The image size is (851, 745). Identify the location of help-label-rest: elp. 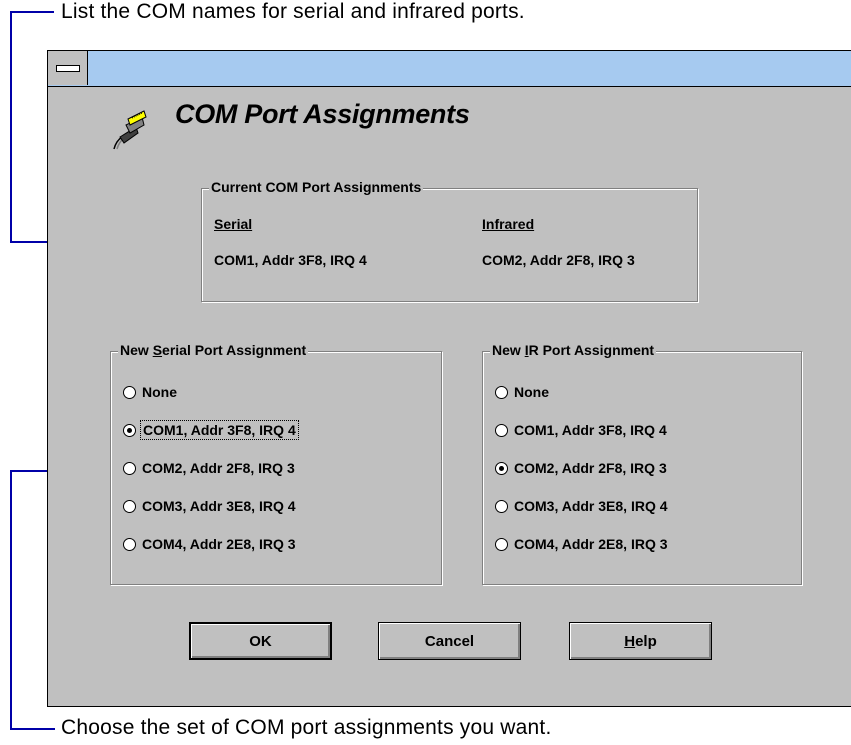
(646, 641).